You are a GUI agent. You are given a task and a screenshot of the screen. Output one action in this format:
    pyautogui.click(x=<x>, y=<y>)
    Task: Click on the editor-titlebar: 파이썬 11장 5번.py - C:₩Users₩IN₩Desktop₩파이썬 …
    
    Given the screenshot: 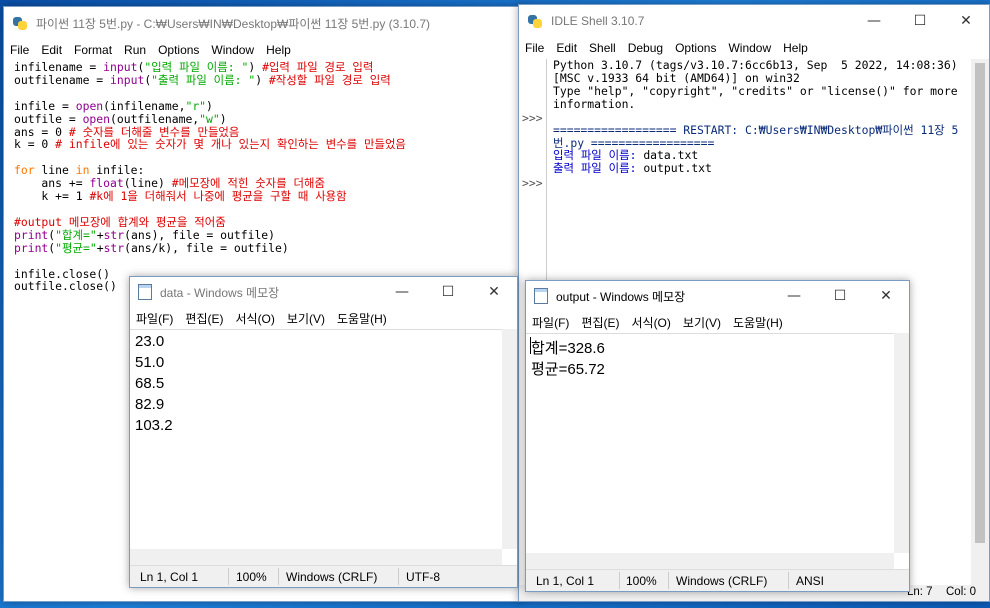 What is the action you would take?
    pyautogui.click(x=263, y=23)
    